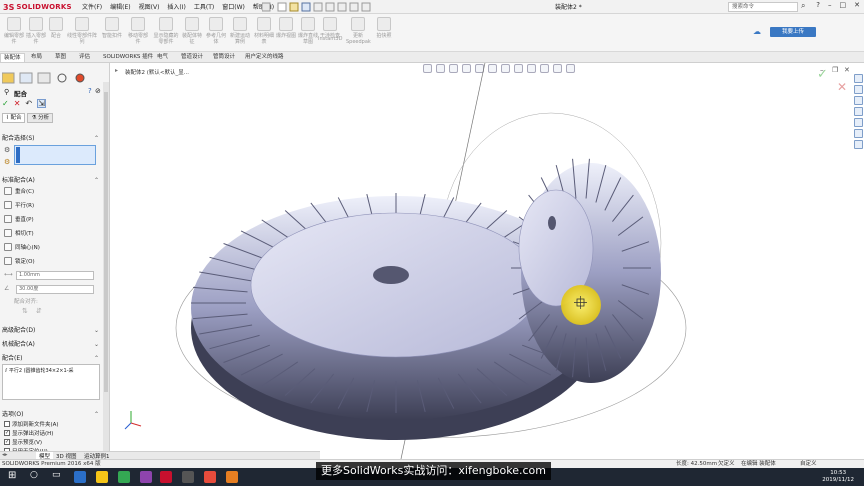 Image resolution: width=864 pixels, height=486 pixels. I want to click on panel-tab-icons, so click(48, 78).